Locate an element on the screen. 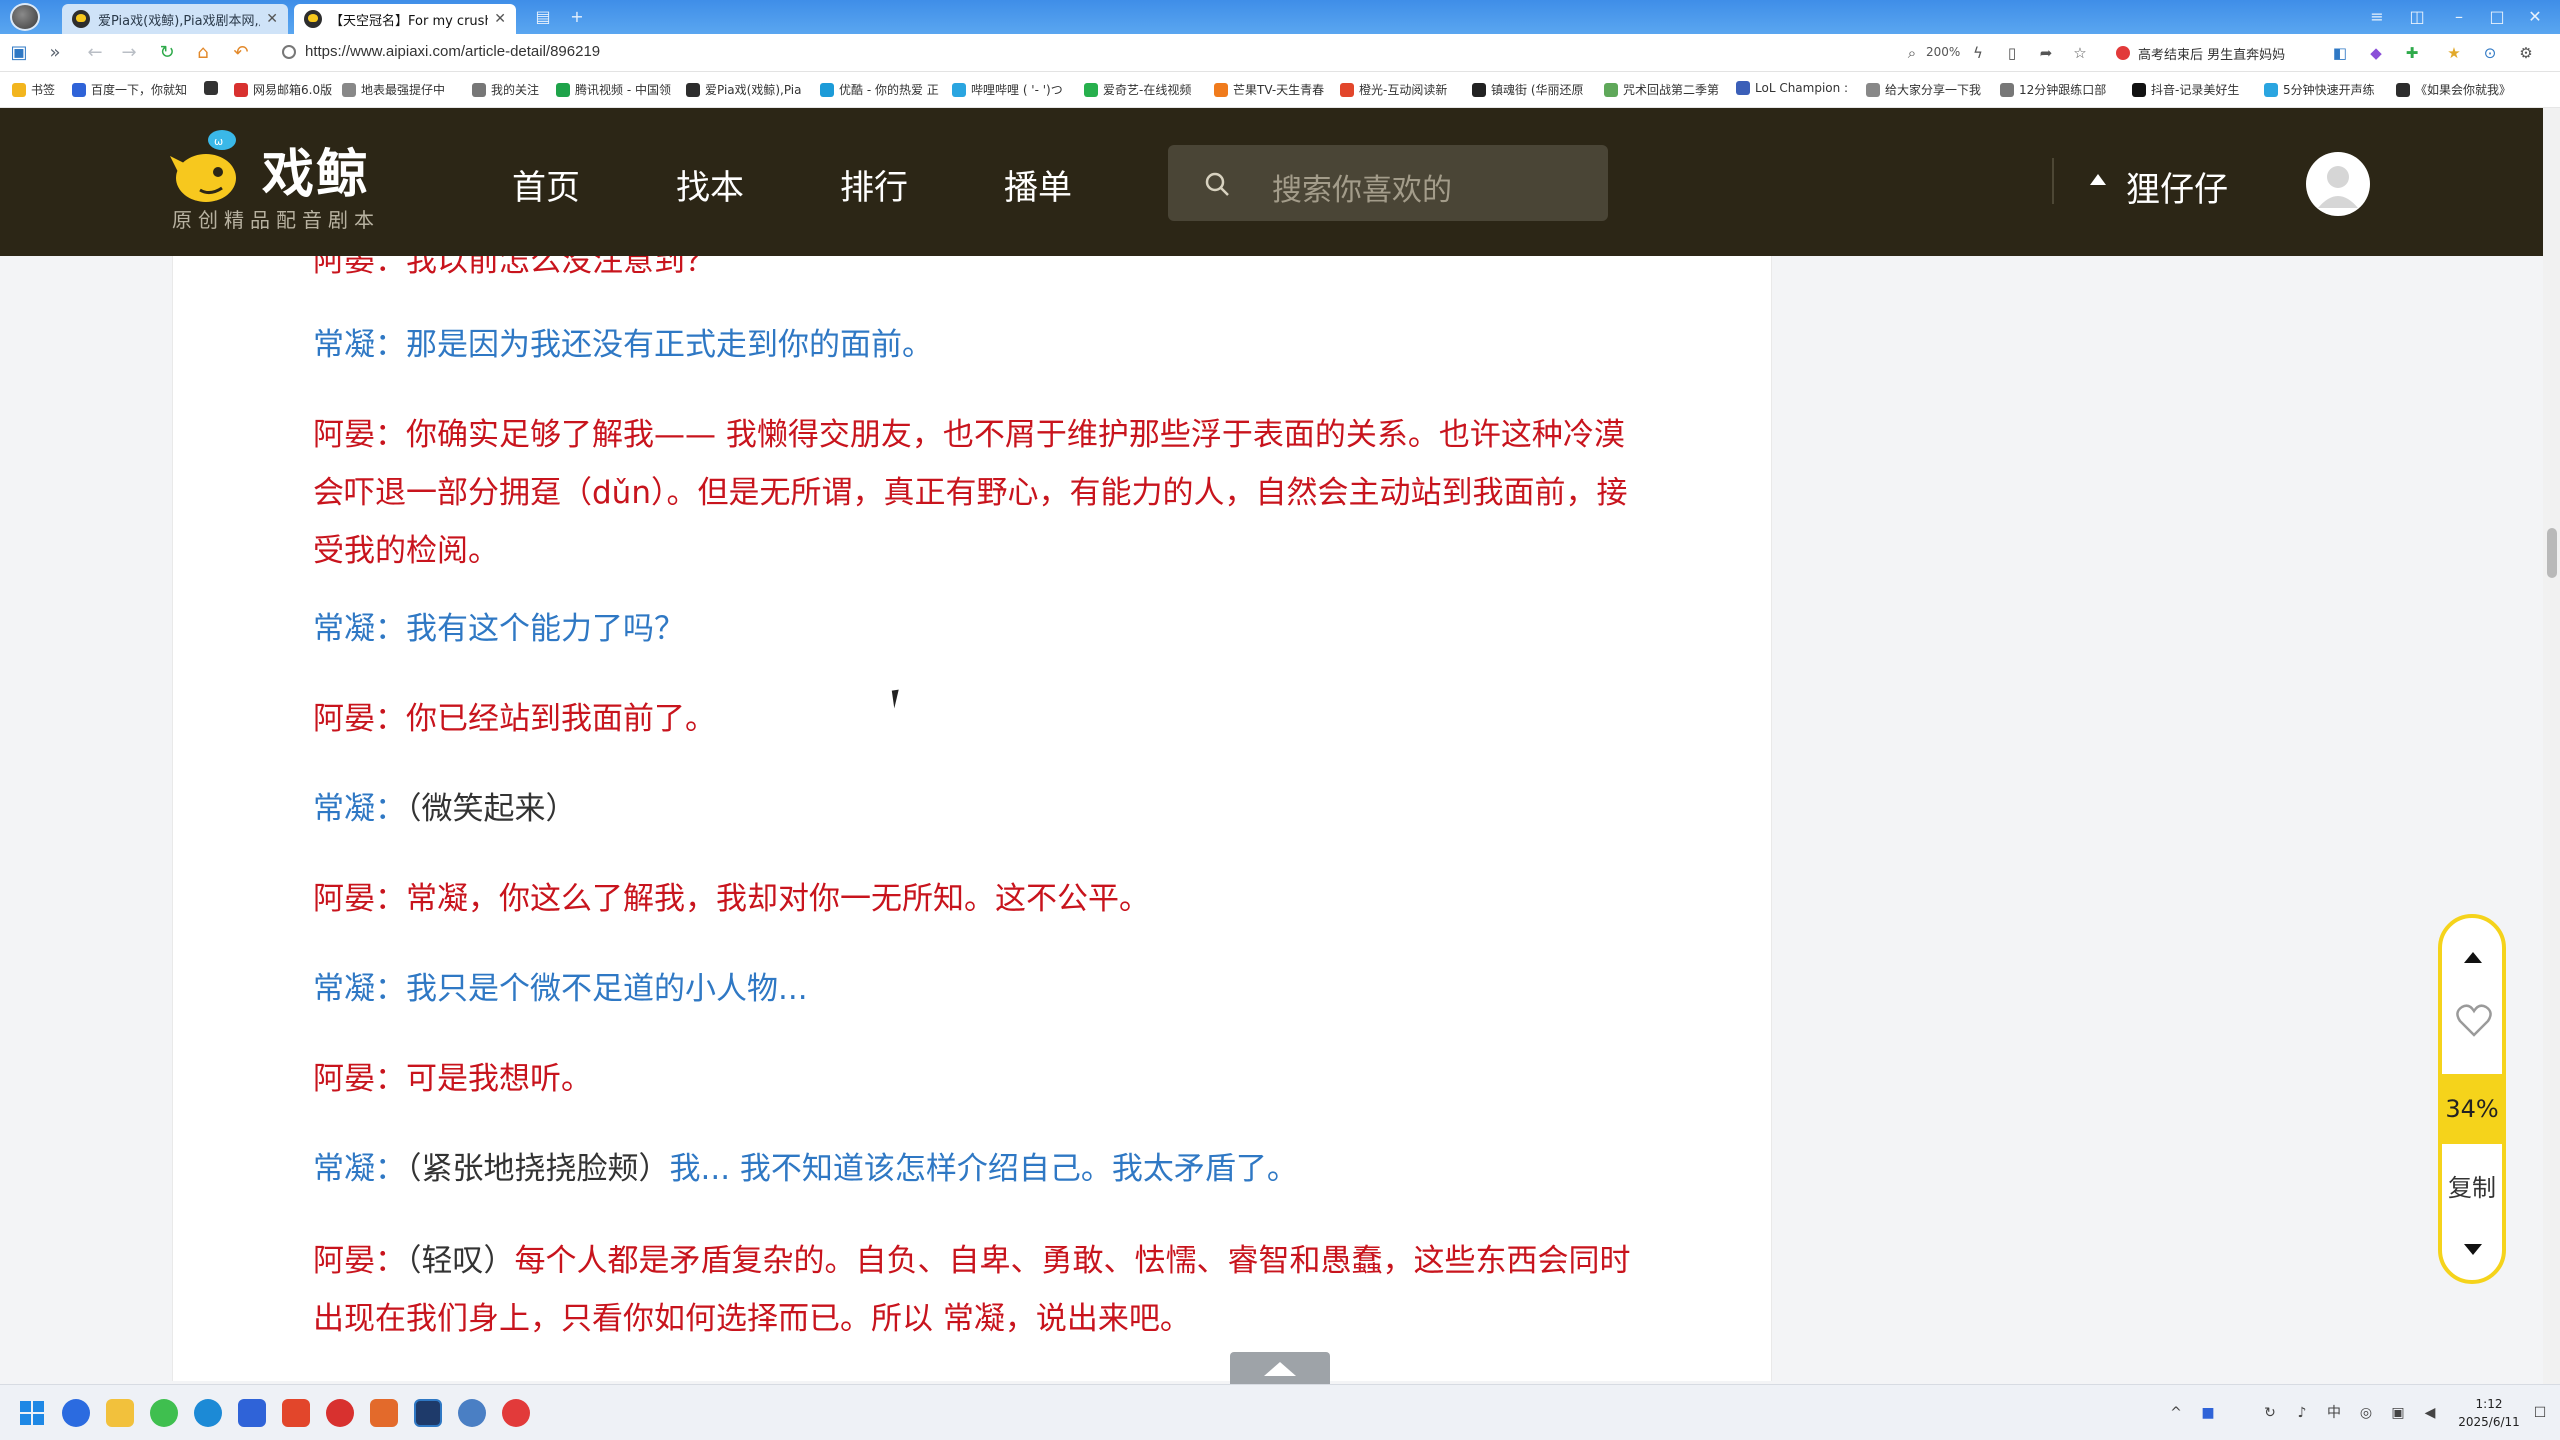 The height and width of the screenshot is (1440, 2560). input-method-icon: 中 is located at coordinates (2334, 1413).